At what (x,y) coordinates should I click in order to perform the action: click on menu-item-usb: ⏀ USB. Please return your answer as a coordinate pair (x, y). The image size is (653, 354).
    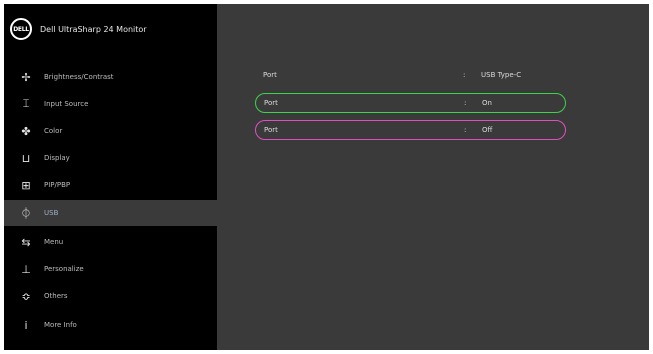
    Looking at the image, I should click on (110, 213).